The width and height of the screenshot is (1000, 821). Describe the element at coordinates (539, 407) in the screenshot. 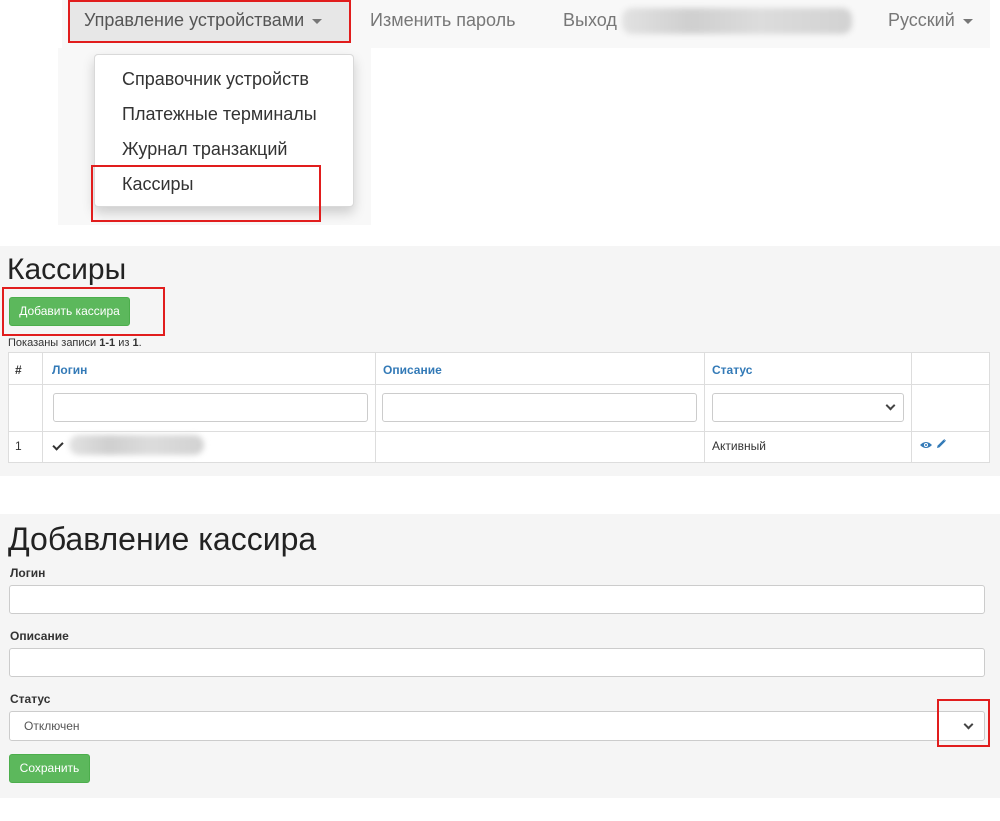

I see `description-filter-input` at that location.